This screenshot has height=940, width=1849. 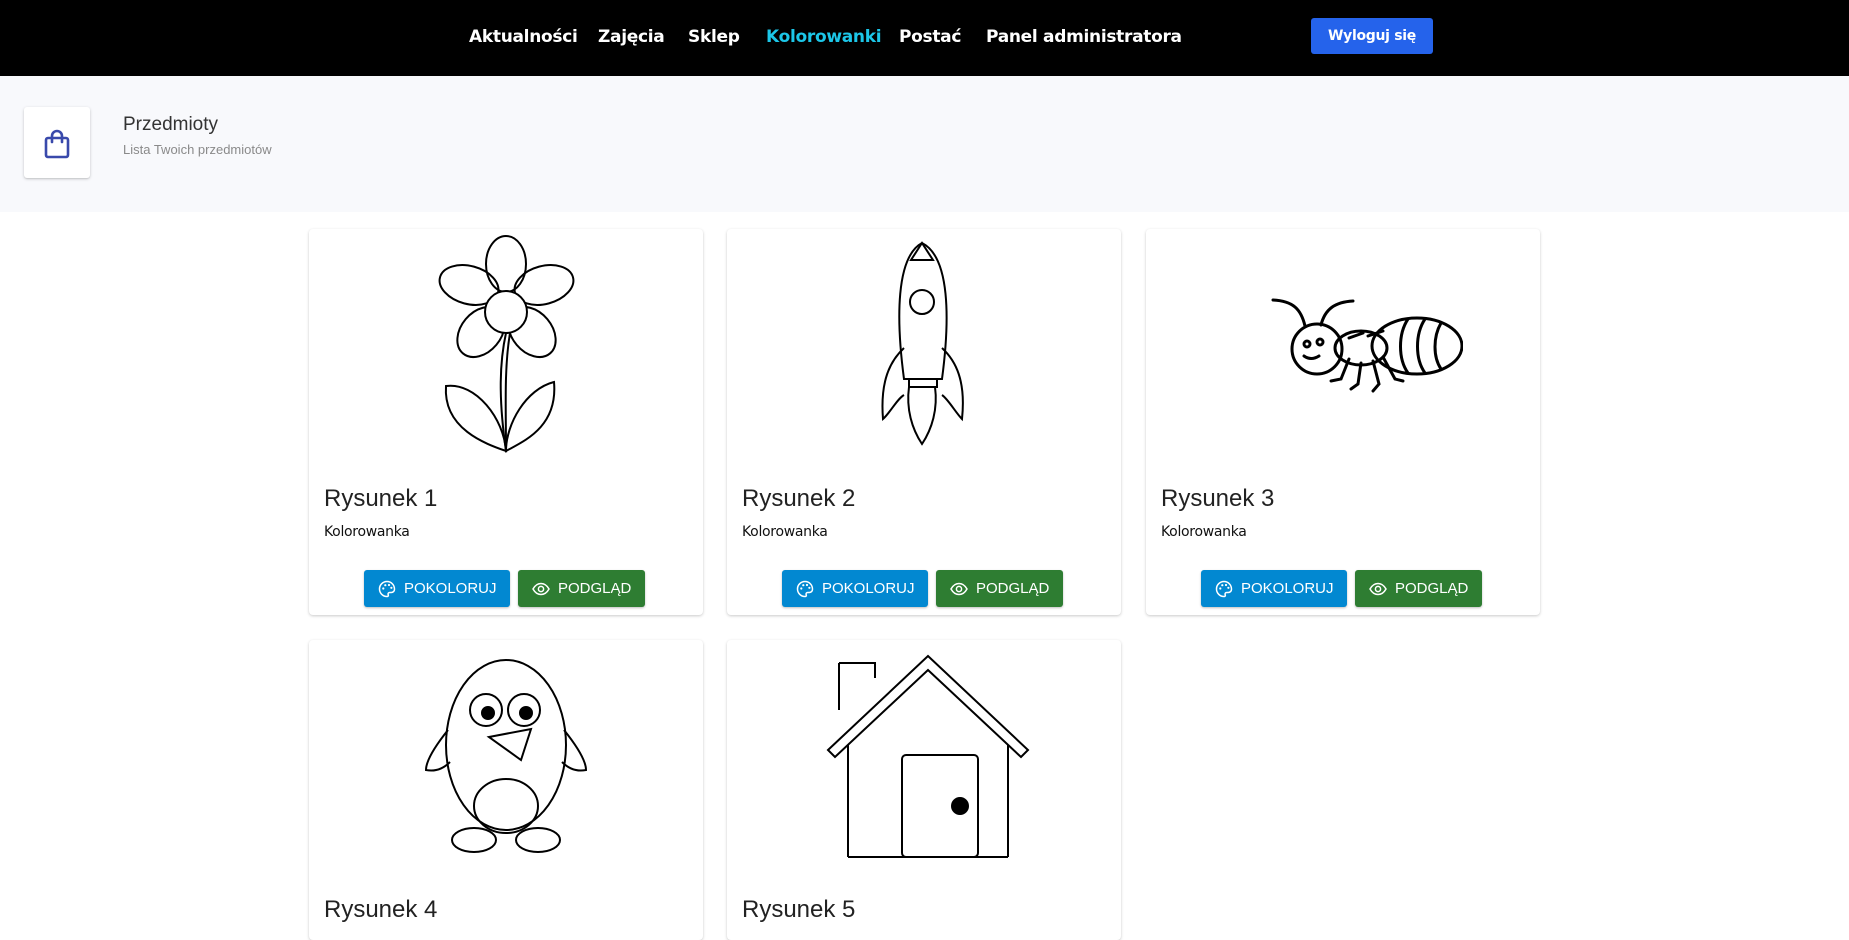 I want to click on card-title: Rysunek 5, so click(x=799, y=909).